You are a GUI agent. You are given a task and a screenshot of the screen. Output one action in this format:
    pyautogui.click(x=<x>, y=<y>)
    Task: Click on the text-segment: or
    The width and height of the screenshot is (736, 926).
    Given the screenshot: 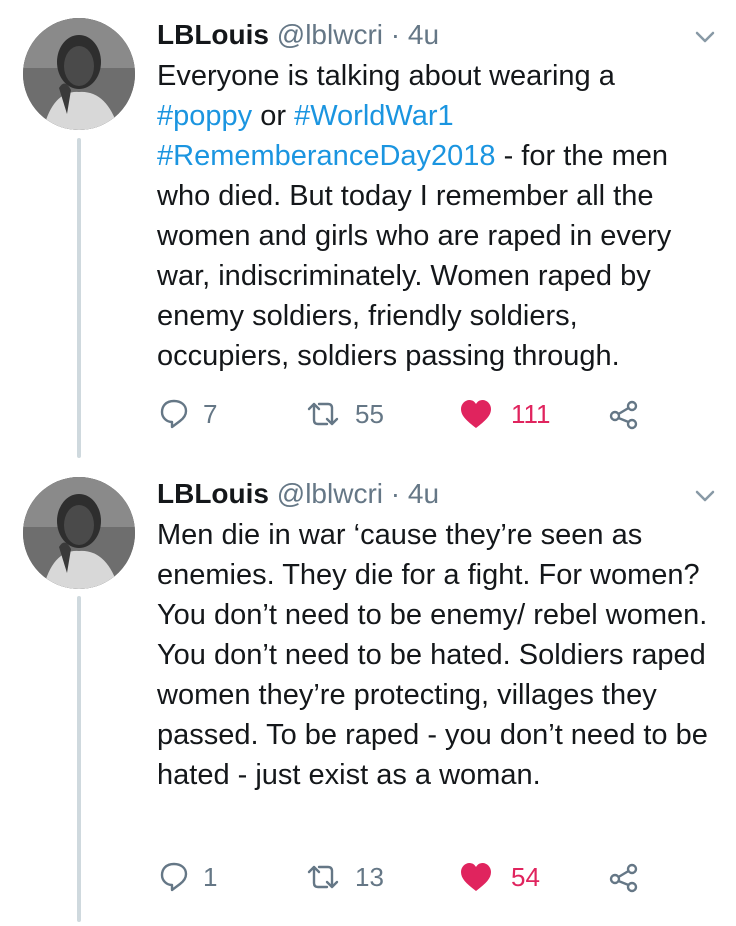 What is the action you would take?
    pyautogui.click(x=273, y=116)
    